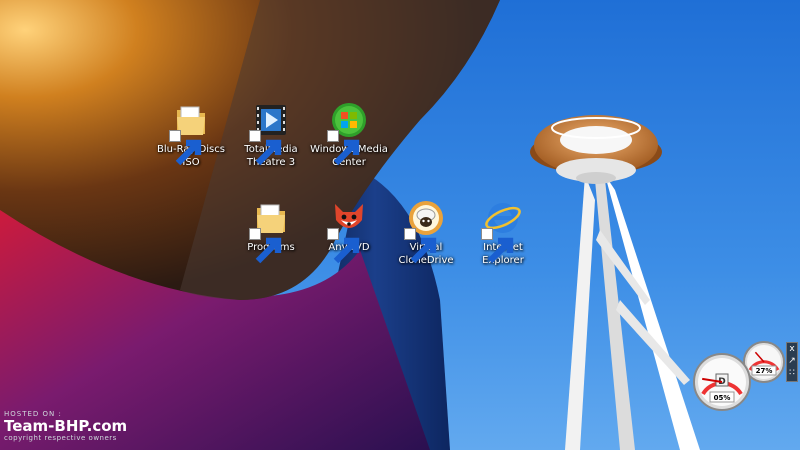  I want to click on memory-readout: 27%, so click(764, 371).